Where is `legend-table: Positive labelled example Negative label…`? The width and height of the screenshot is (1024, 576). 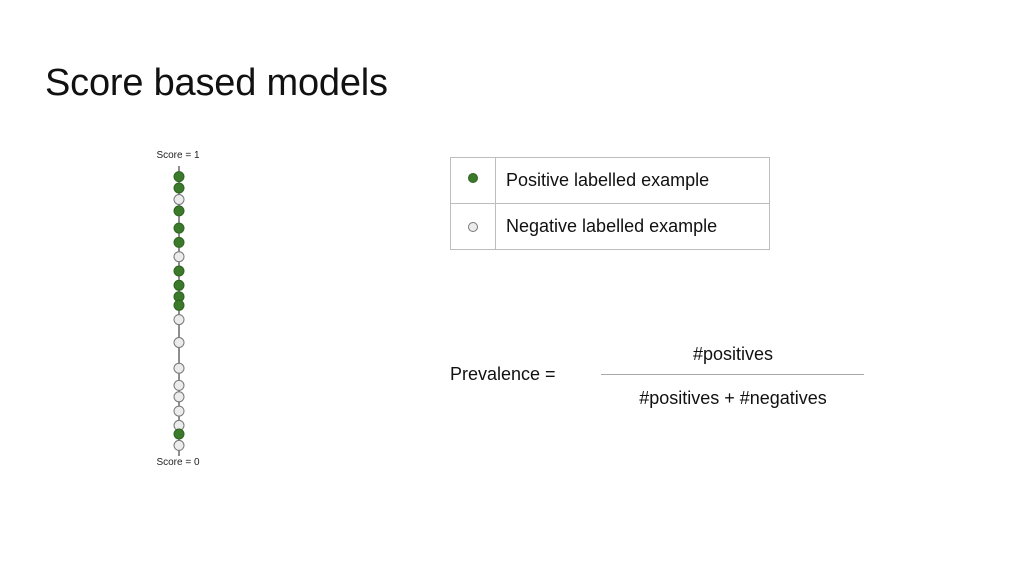
legend-table: Positive labelled example Negative label… is located at coordinates (610, 203).